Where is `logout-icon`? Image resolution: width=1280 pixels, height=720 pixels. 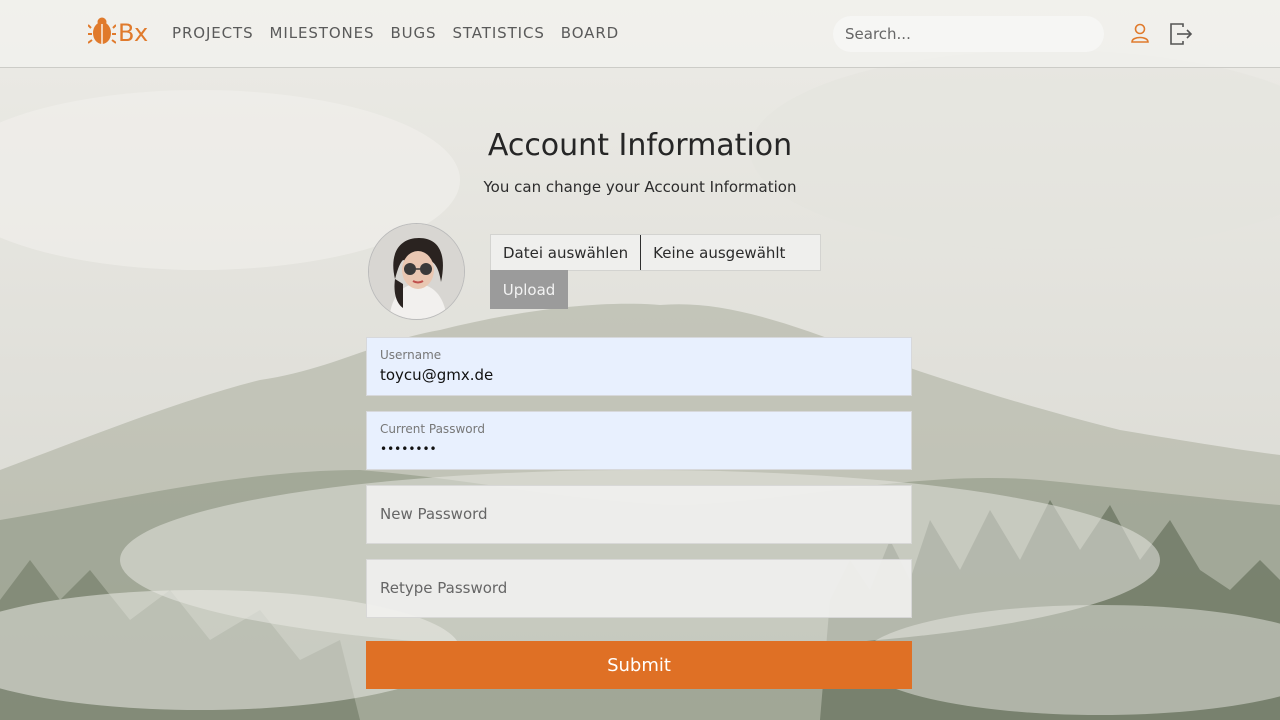 logout-icon is located at coordinates (1181, 34).